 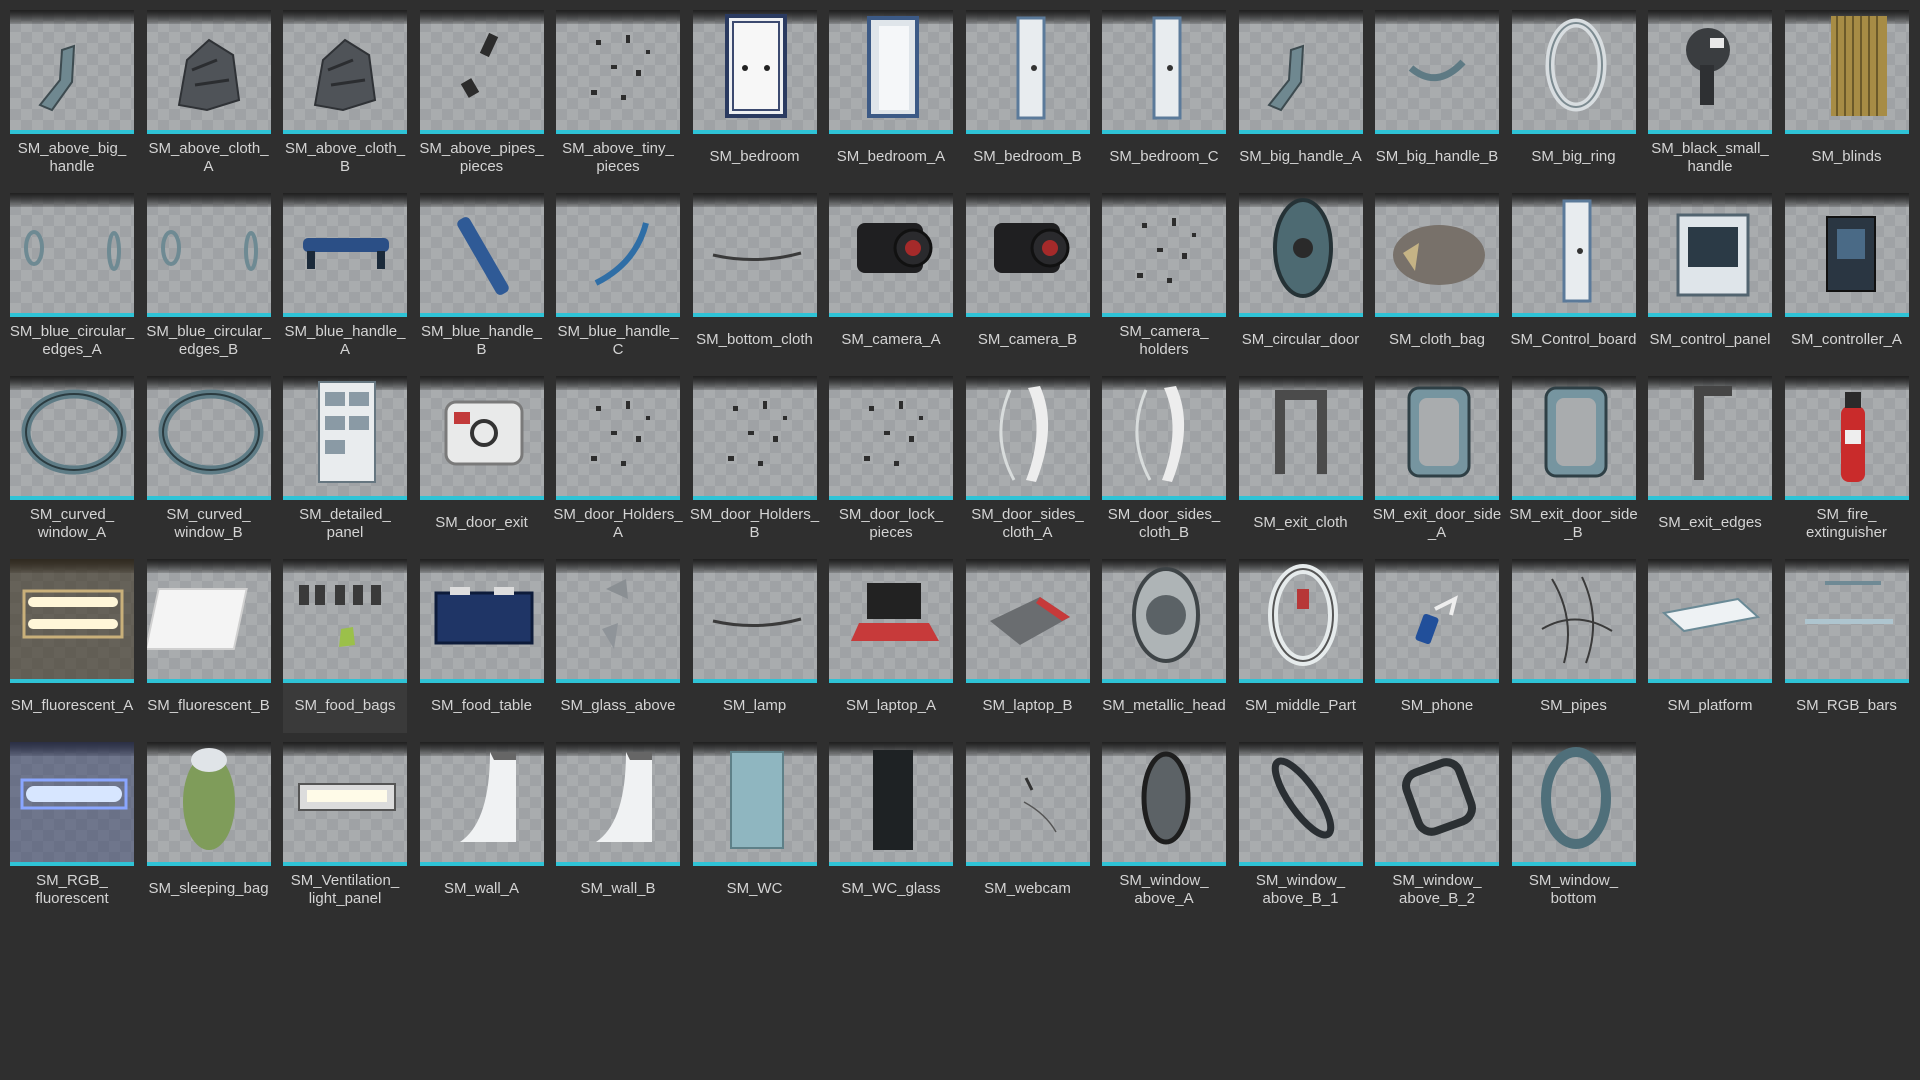 What do you see at coordinates (208, 97) in the screenshot?
I see `asset-tile-sm-above-cloth-a: SM_above_cloth_ A` at bounding box center [208, 97].